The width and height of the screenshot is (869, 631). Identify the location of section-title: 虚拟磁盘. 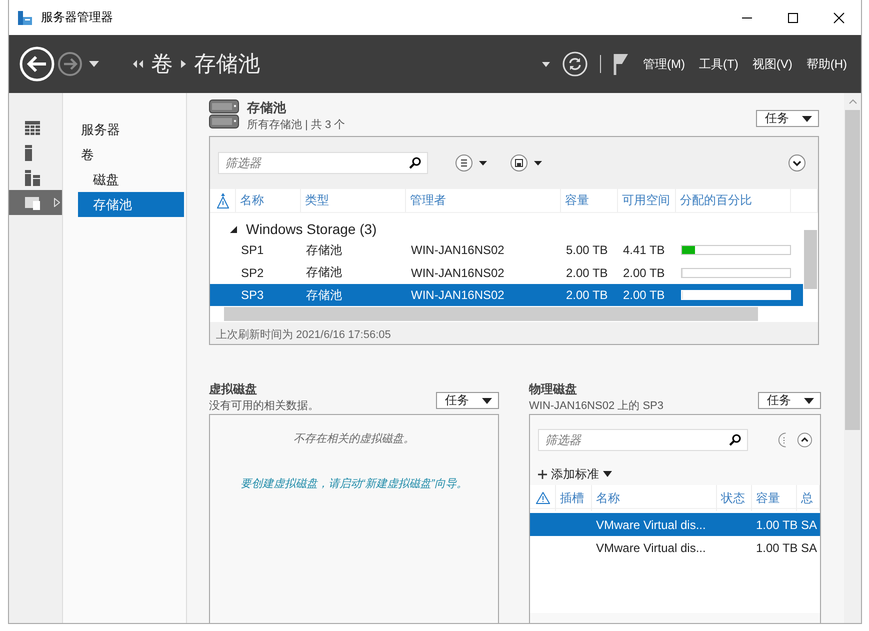
(233, 389).